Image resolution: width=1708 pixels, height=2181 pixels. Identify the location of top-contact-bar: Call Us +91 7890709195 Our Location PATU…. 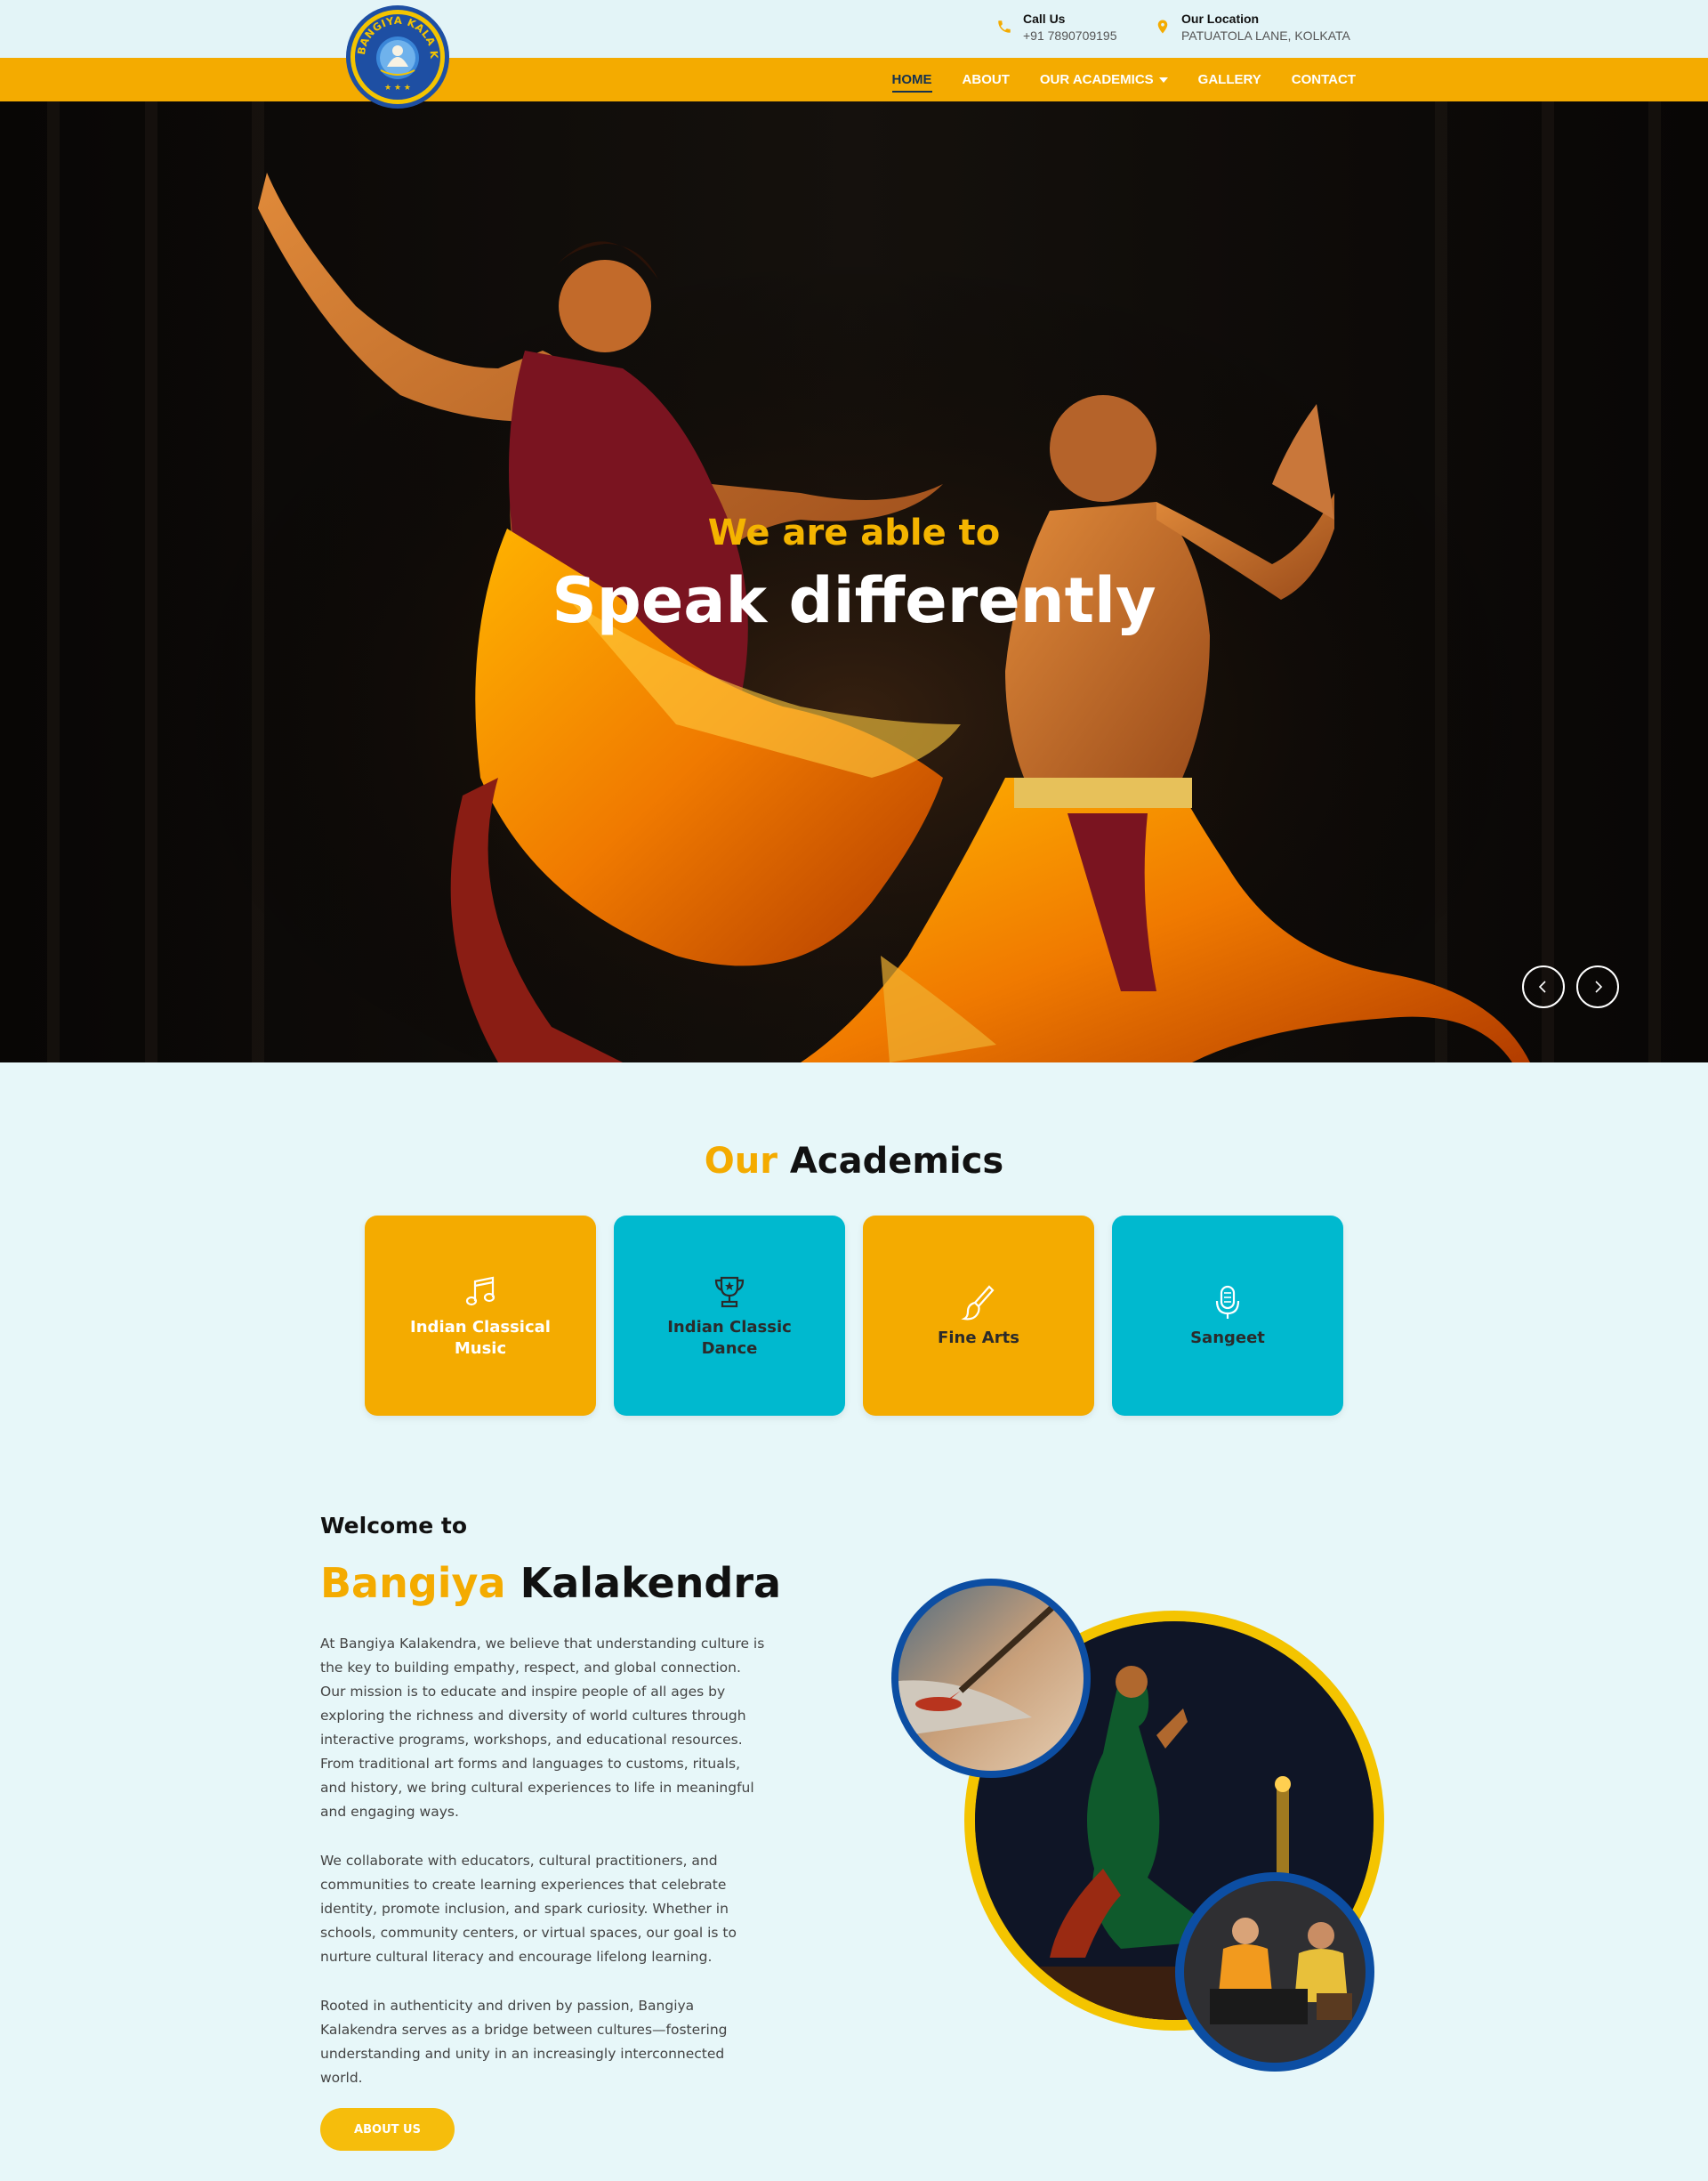
(854, 29).